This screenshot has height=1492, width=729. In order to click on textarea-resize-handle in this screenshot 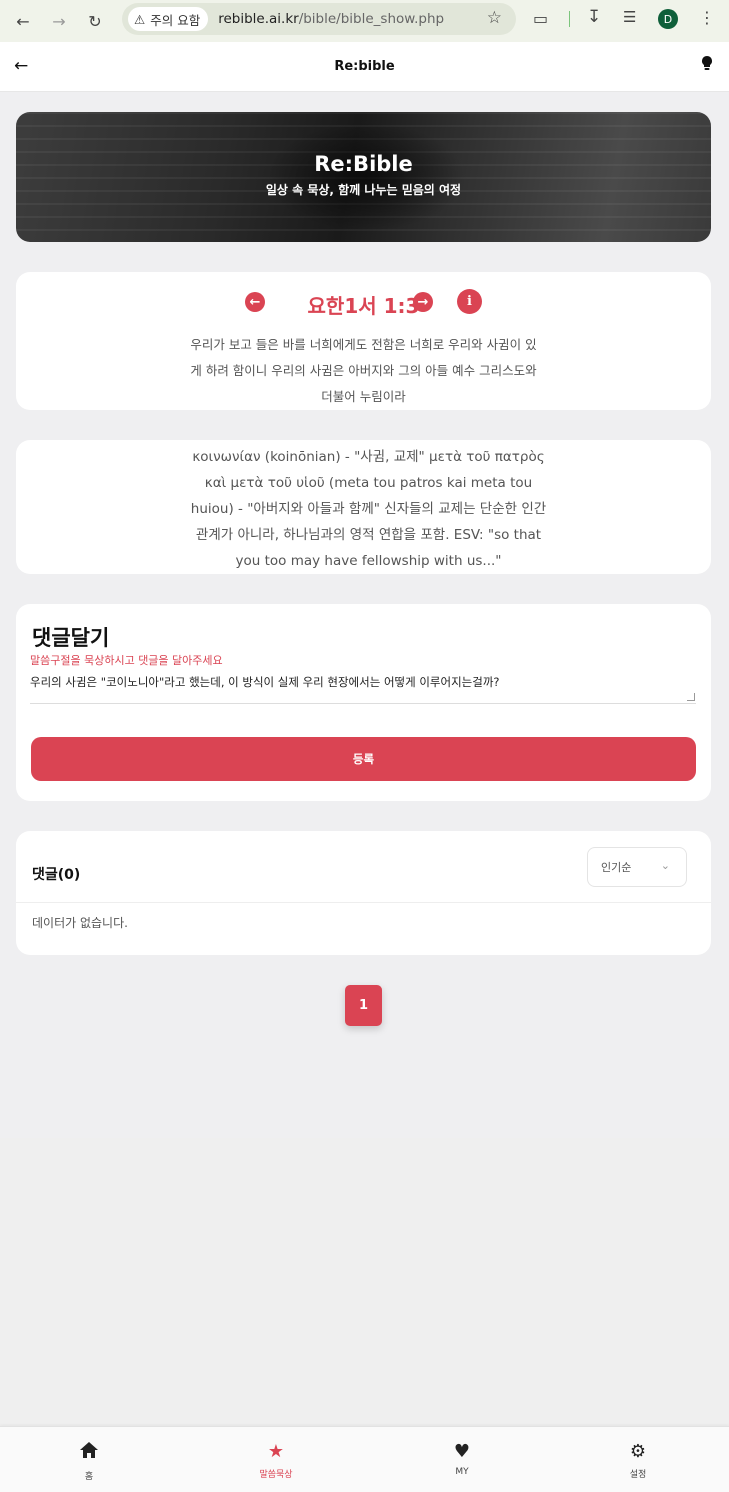, I will do `click(691, 697)`.